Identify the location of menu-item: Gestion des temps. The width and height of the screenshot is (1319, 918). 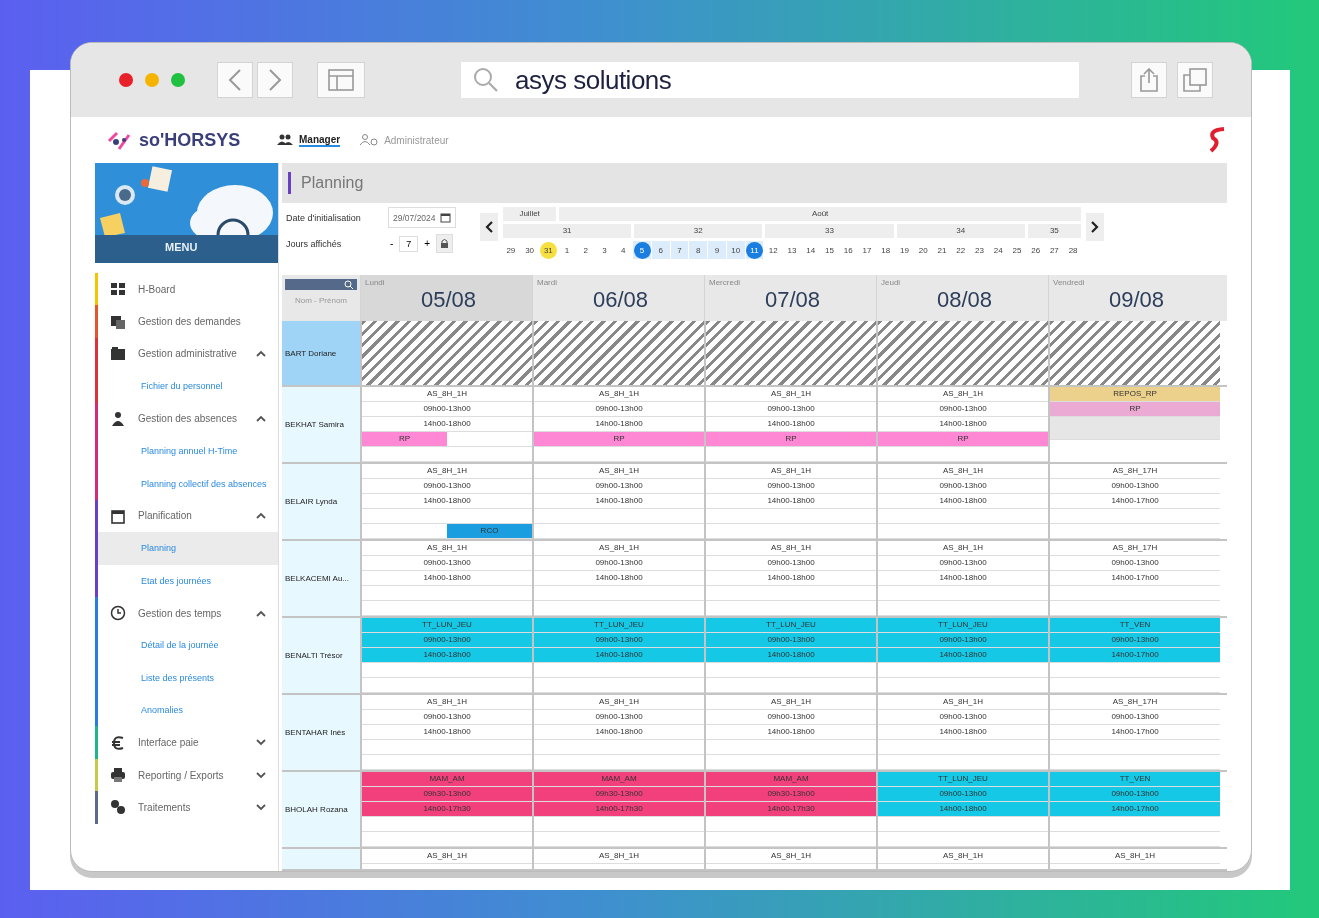
(186, 613).